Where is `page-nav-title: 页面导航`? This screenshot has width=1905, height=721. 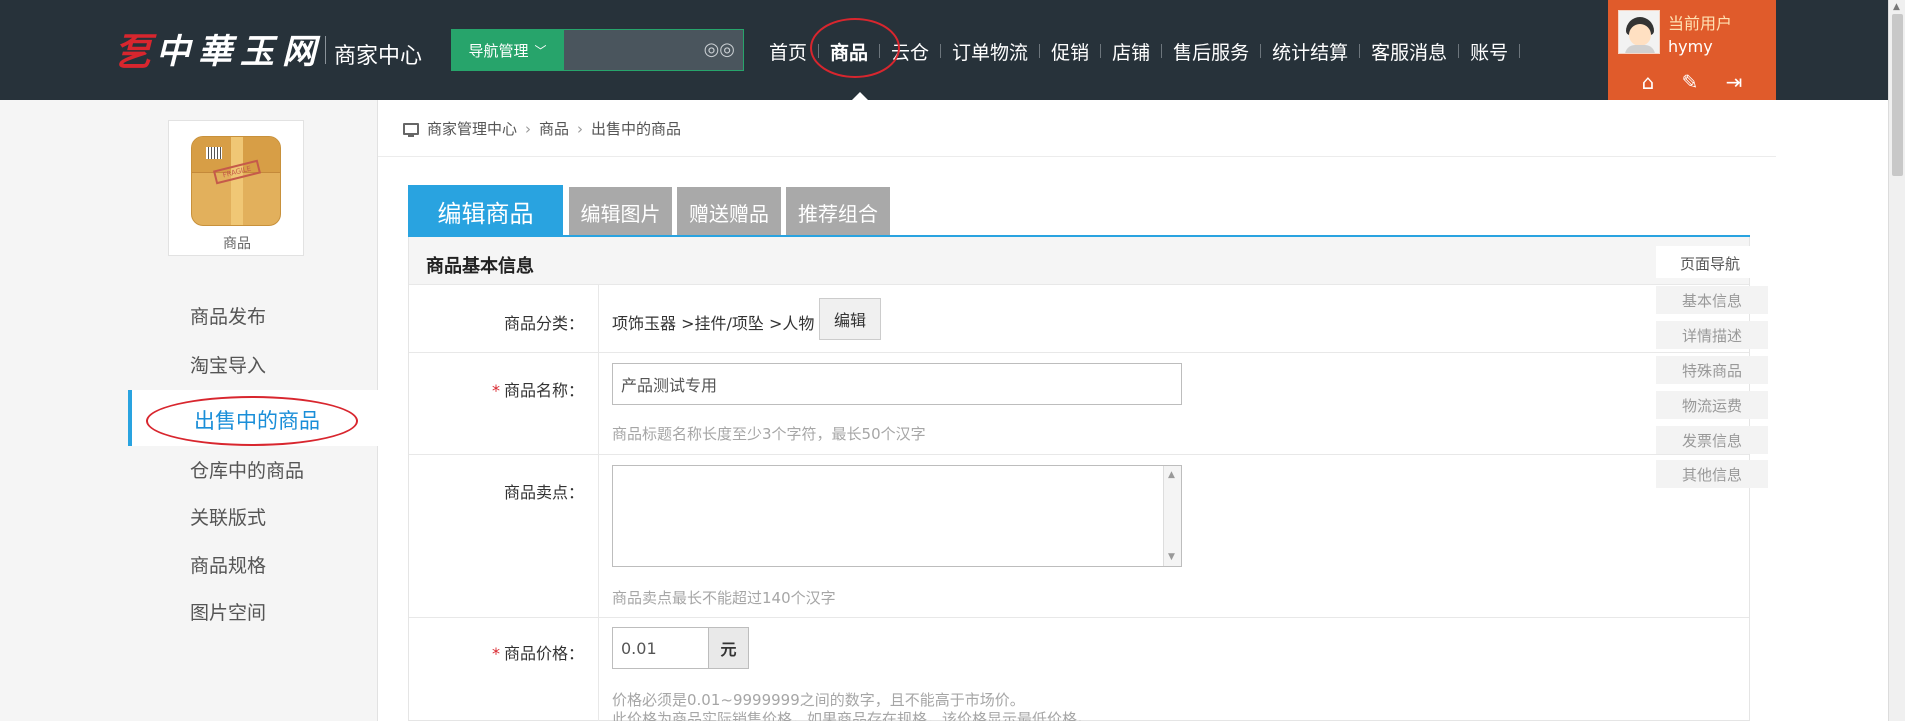
page-nav-title: 页面导航 is located at coordinates (1713, 262).